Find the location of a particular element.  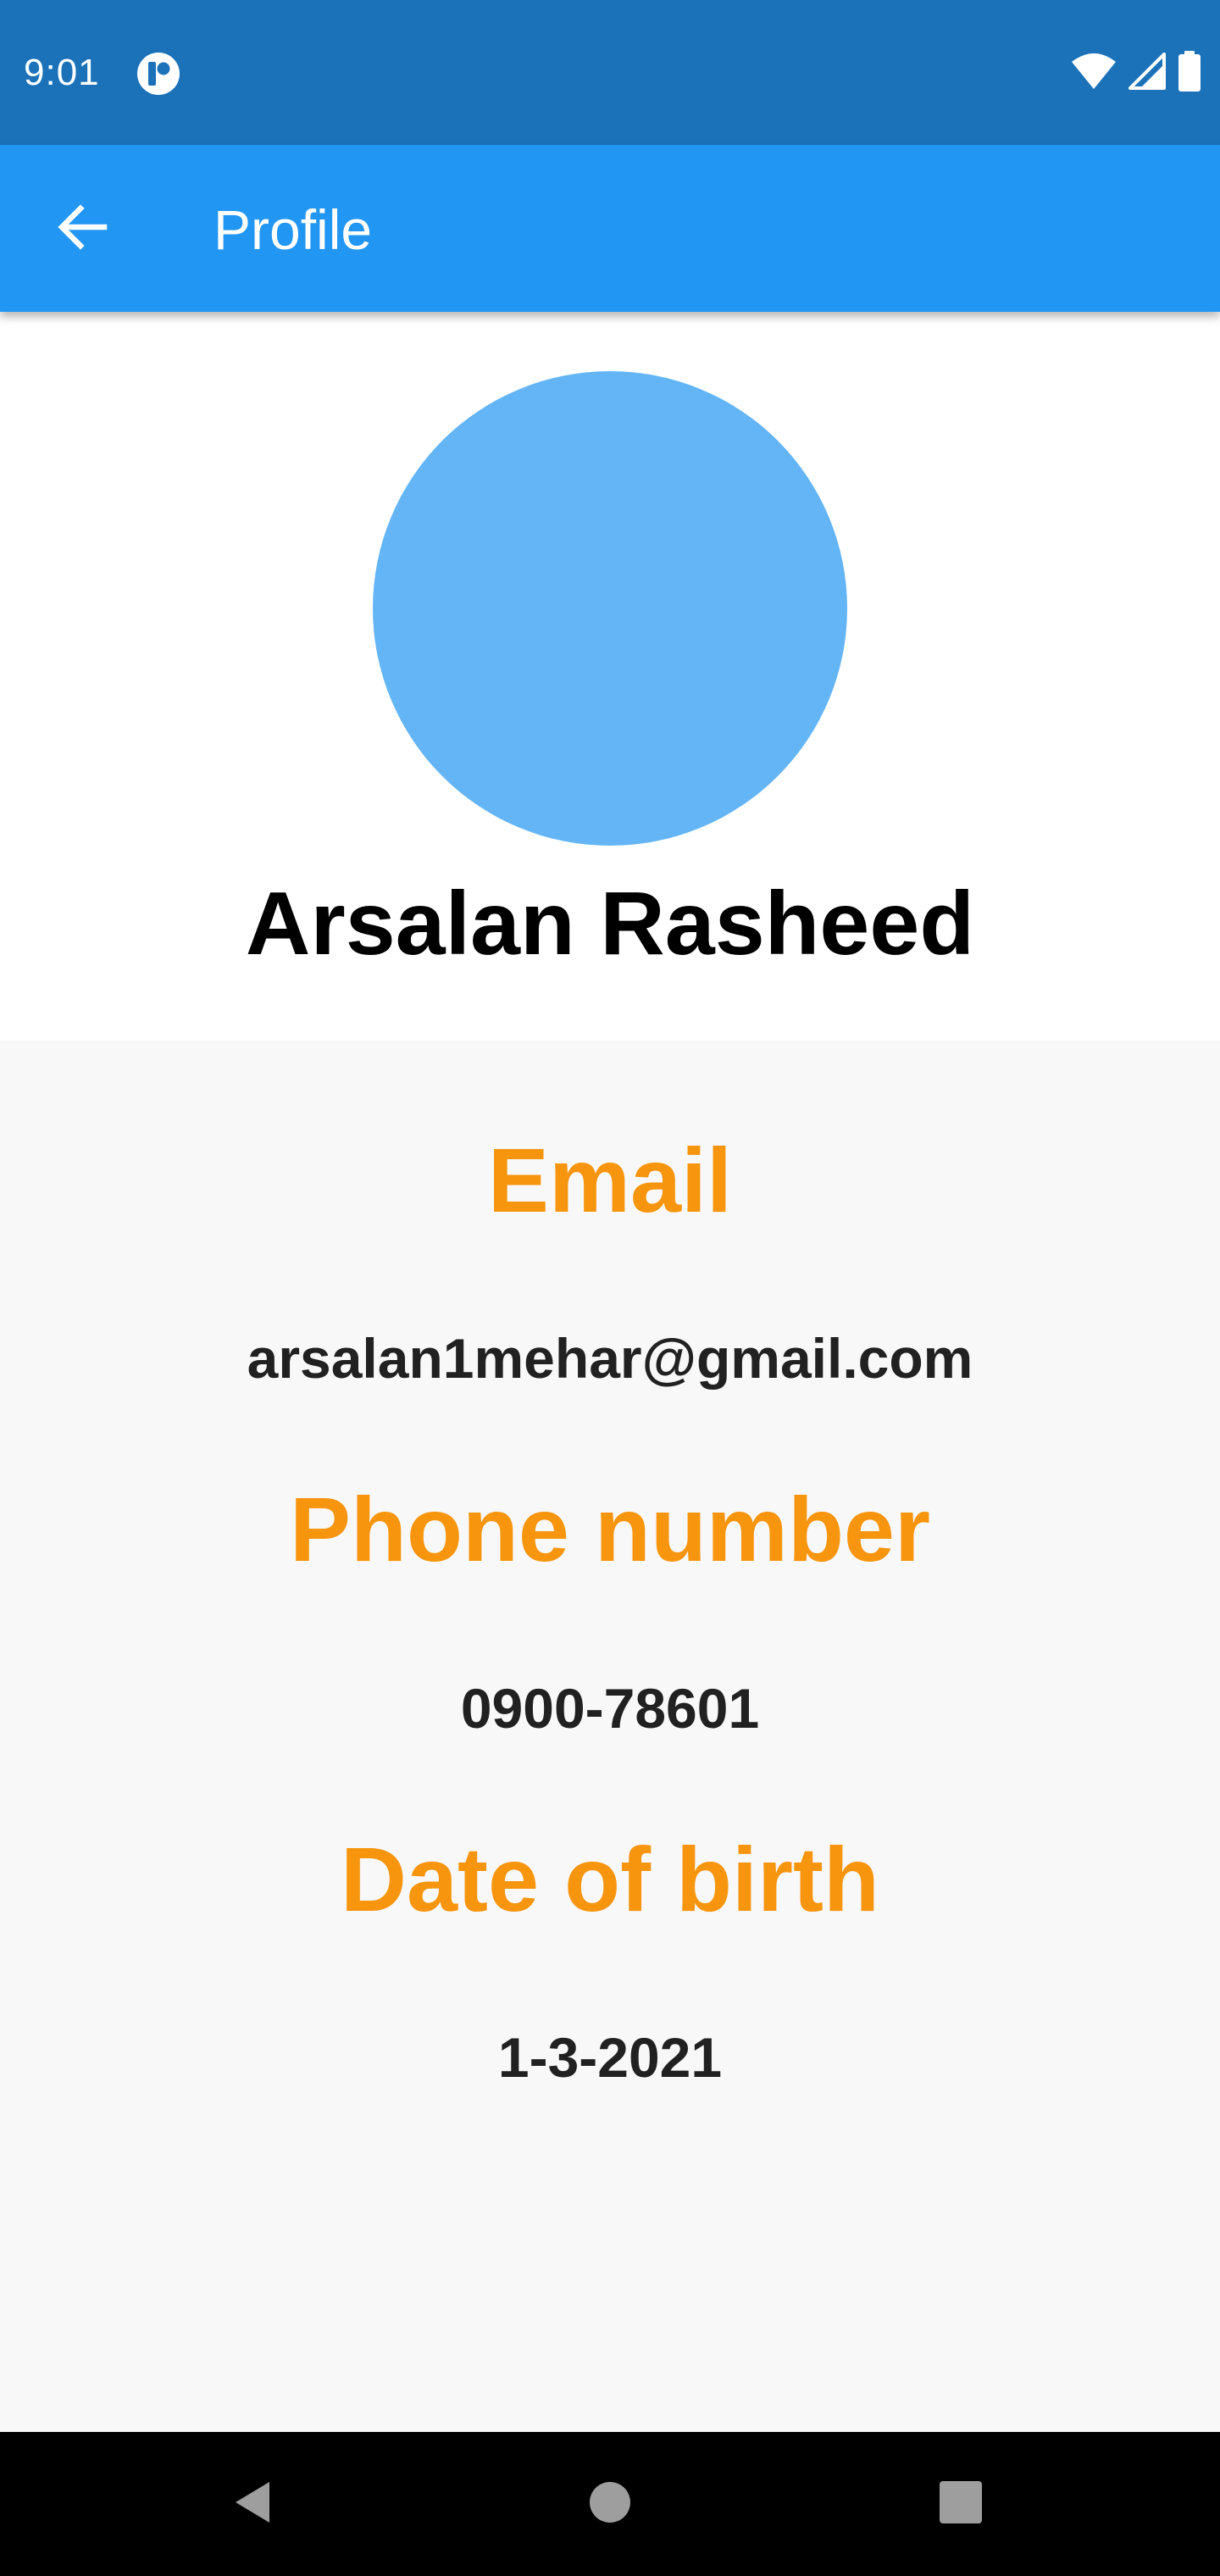

wifi-icon is located at coordinates (1094, 73).